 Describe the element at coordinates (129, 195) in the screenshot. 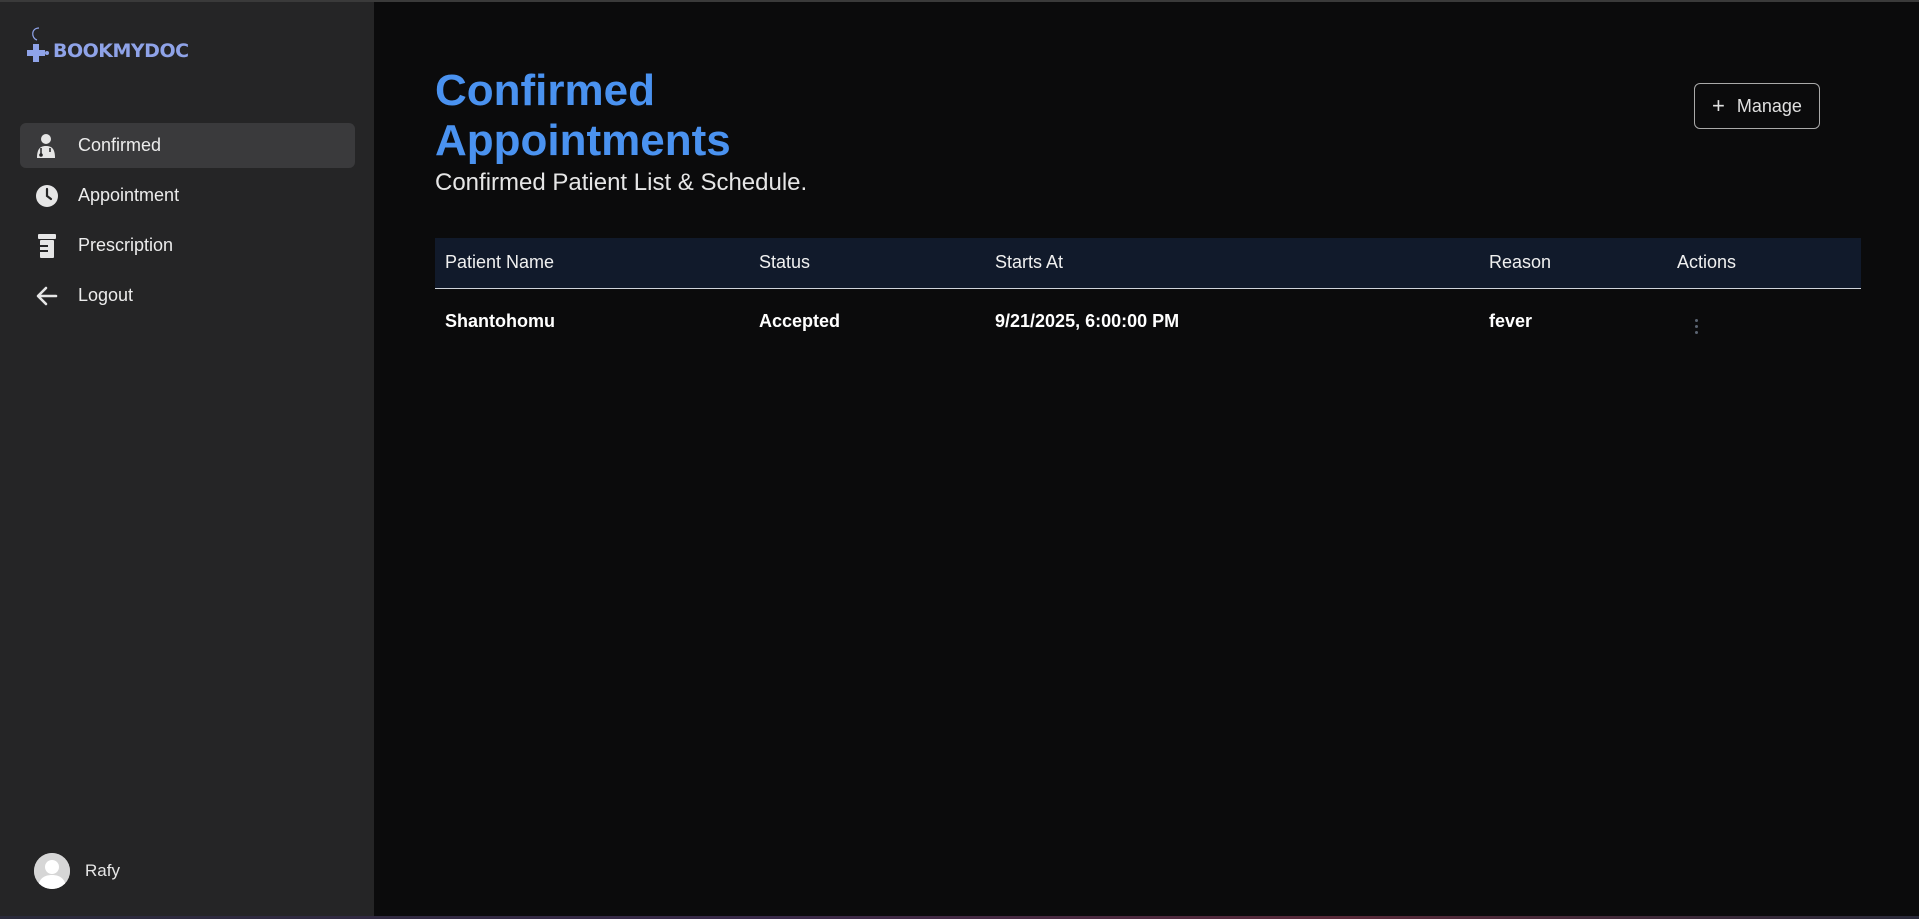

I see `sidebar-item-label: Appointment` at that location.